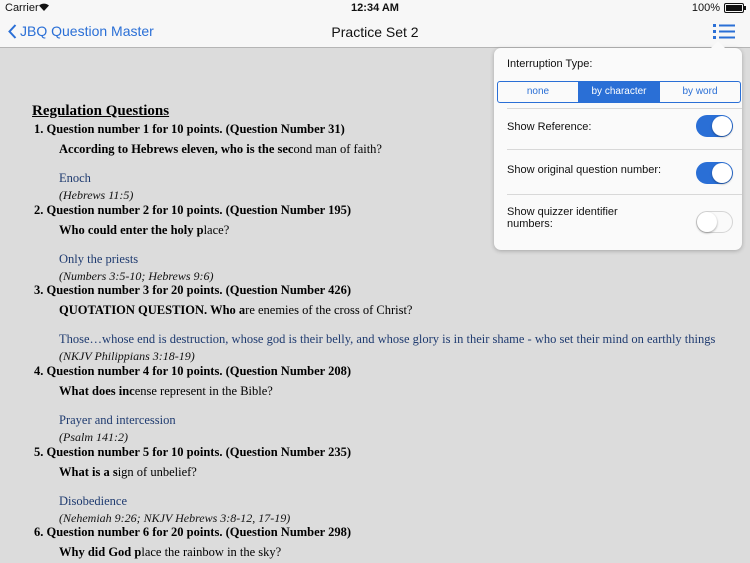 Image resolution: width=750 pixels, height=563 pixels. I want to click on battery-percent: 100%, so click(705, 8).